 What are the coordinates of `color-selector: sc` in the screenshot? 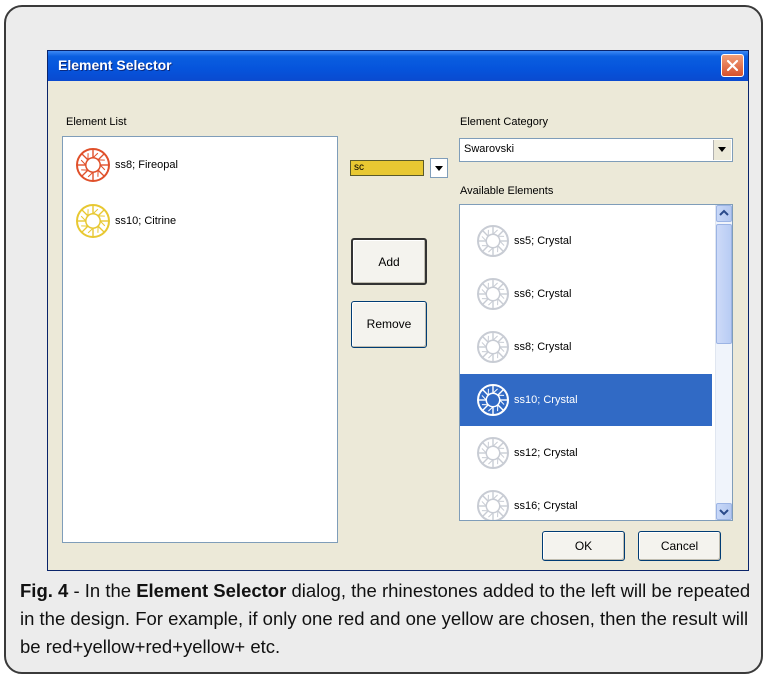 It's located at (399, 168).